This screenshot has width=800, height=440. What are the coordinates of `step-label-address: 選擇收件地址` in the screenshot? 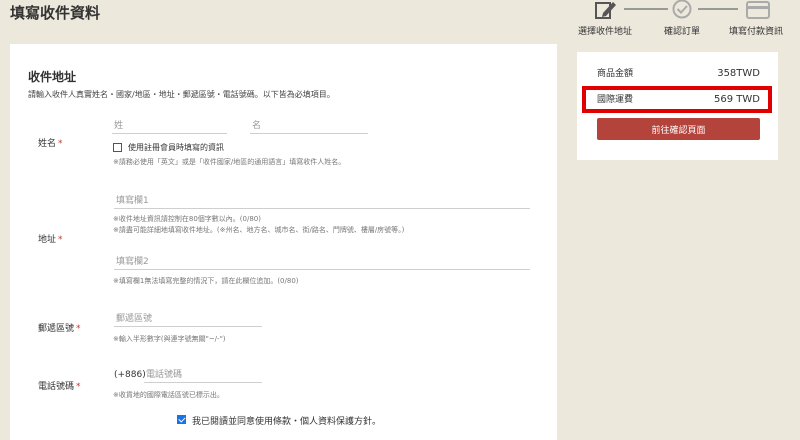 It's located at (605, 32).